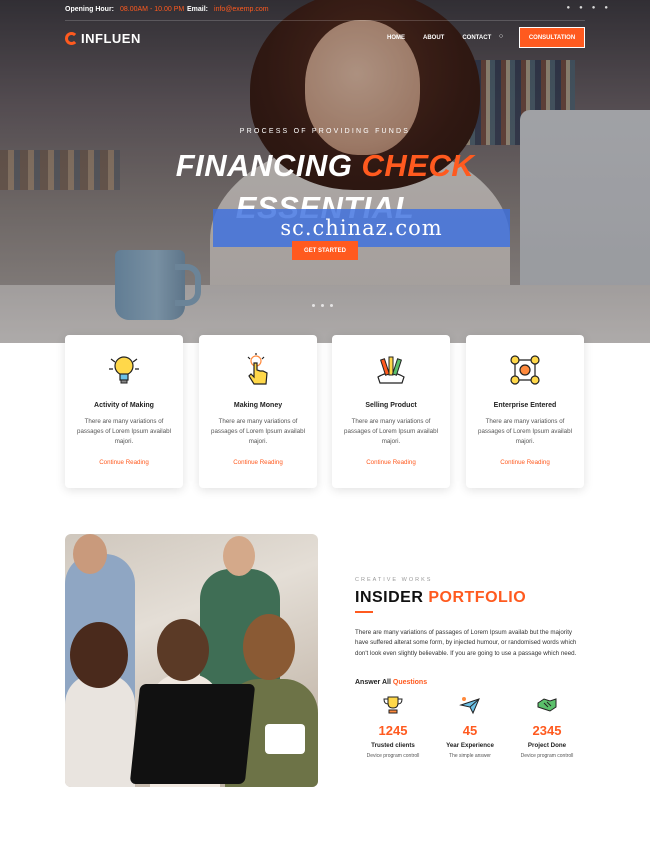 This screenshot has width=650, height=857. I want to click on email-label: Email:, so click(198, 9).